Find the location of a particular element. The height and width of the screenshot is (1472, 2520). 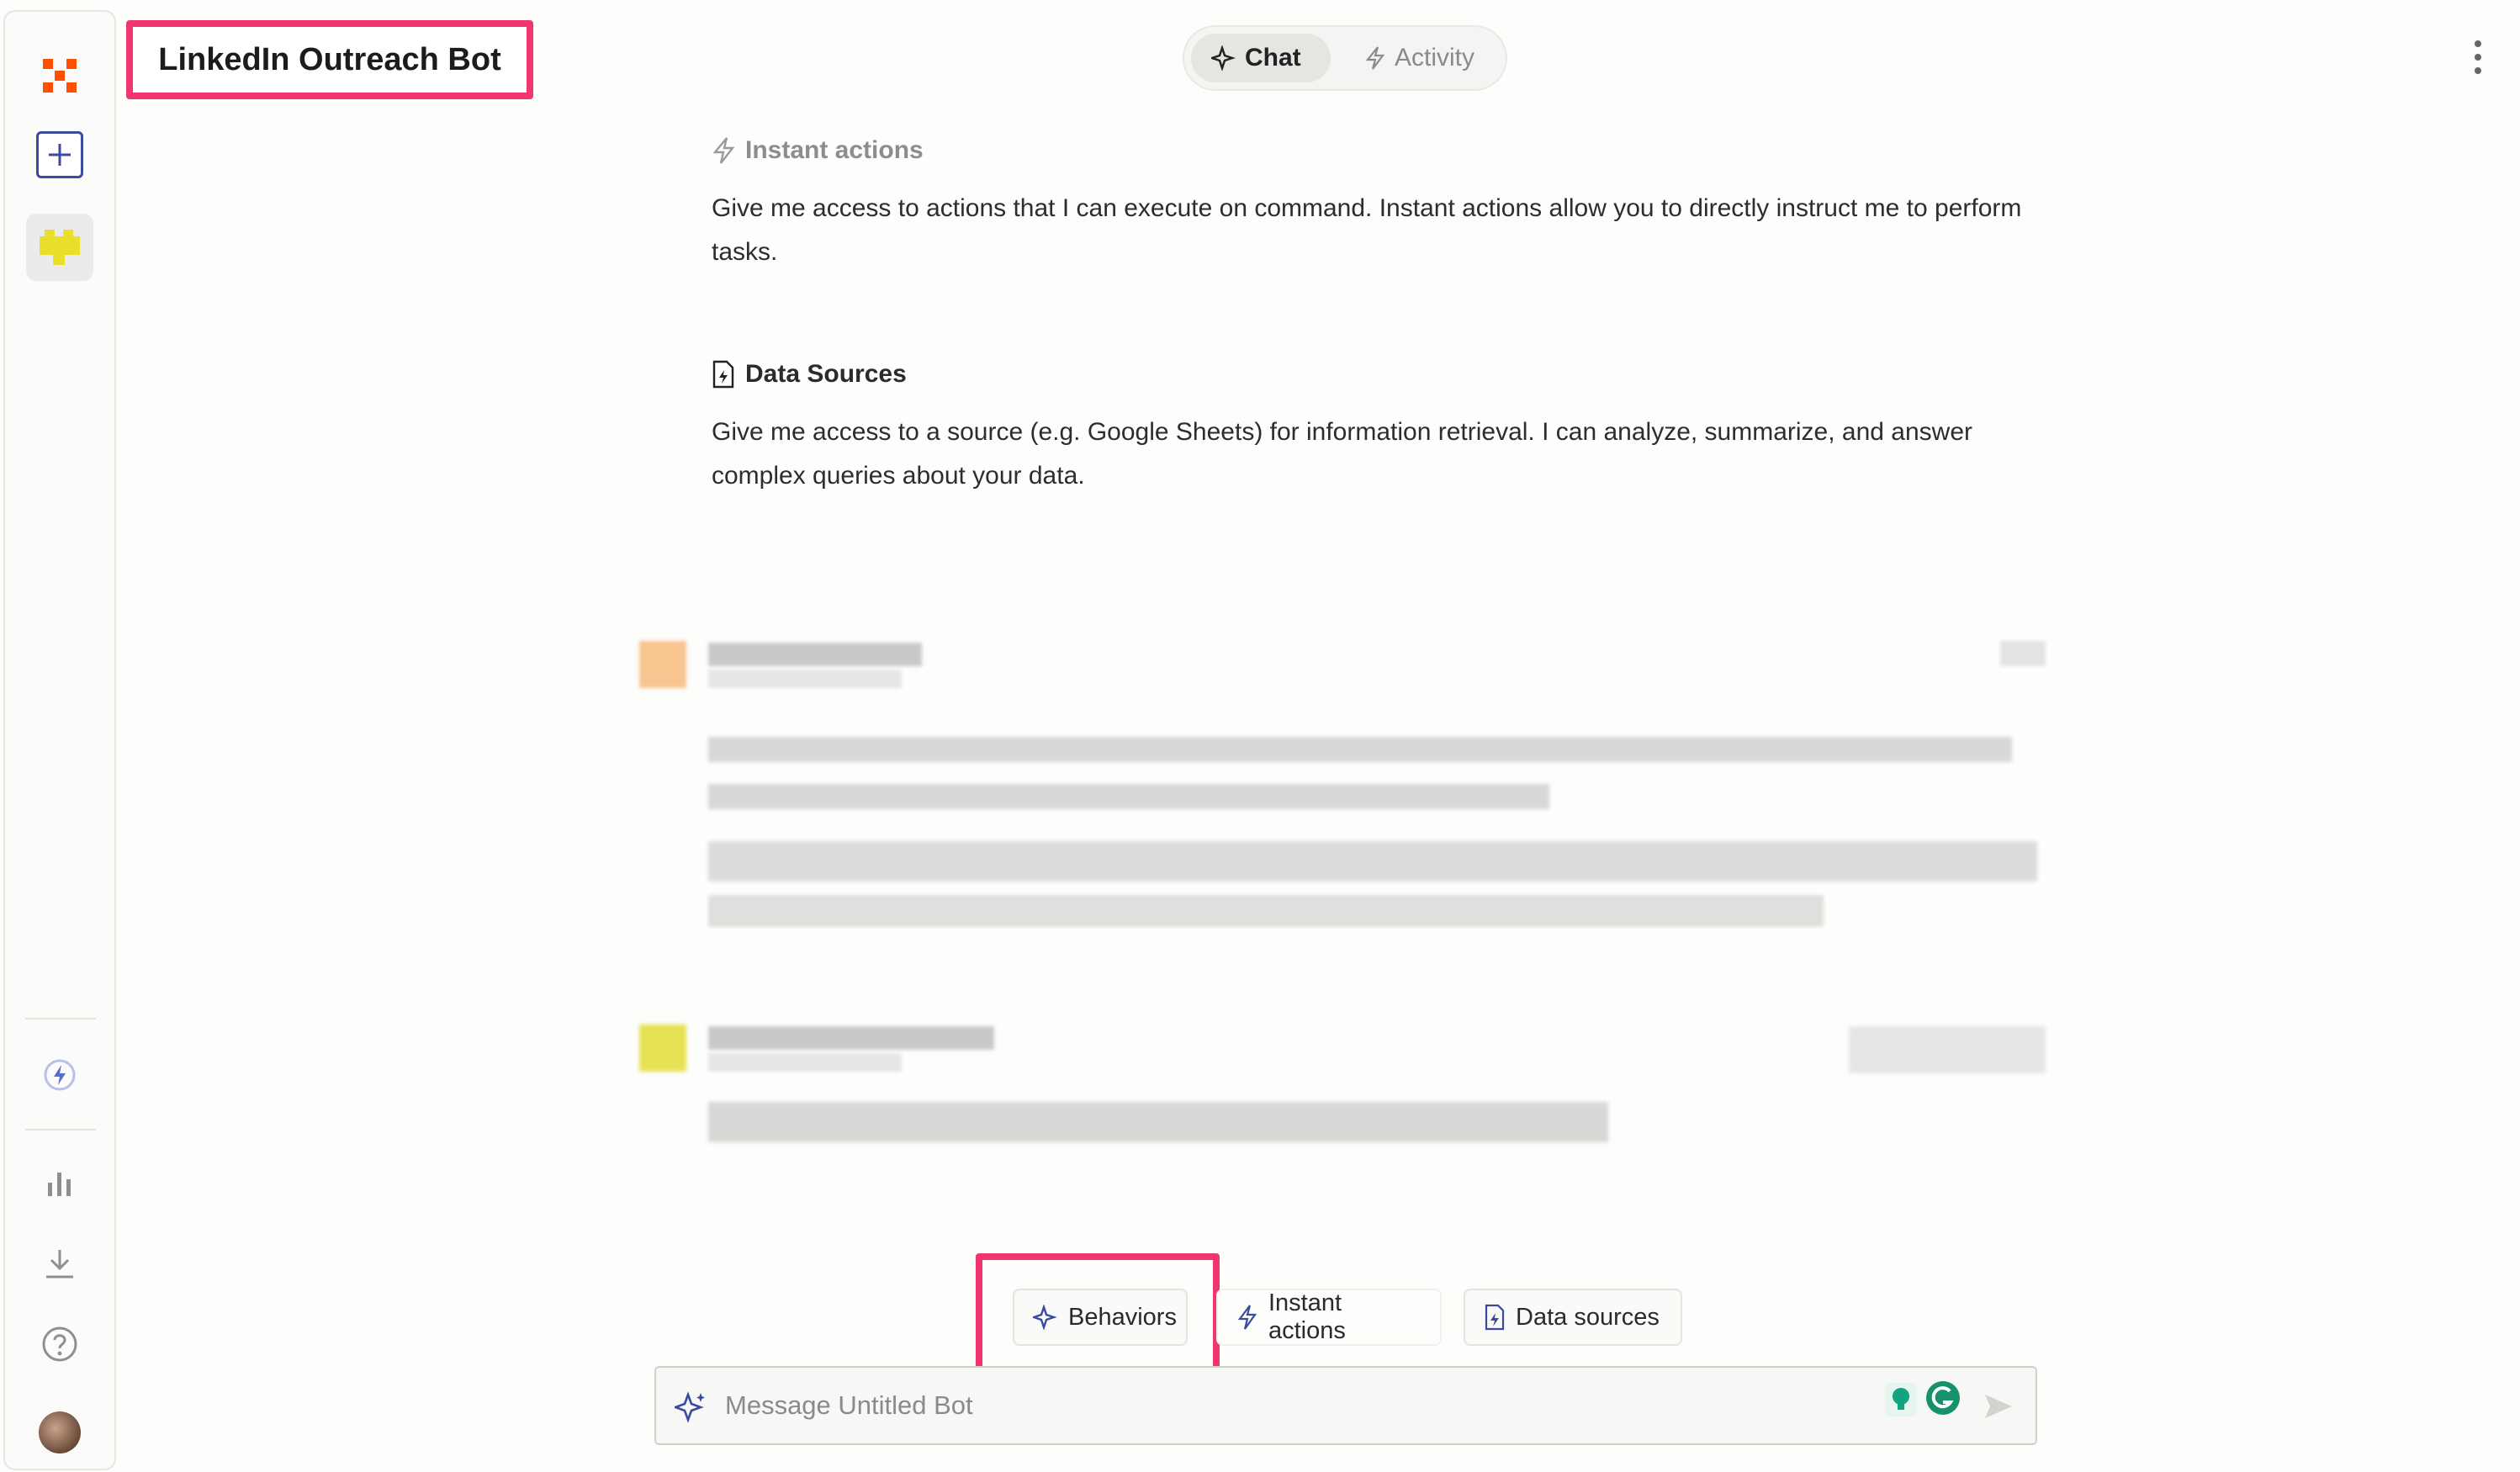

grammarly-icon is located at coordinates (1942, 1397).